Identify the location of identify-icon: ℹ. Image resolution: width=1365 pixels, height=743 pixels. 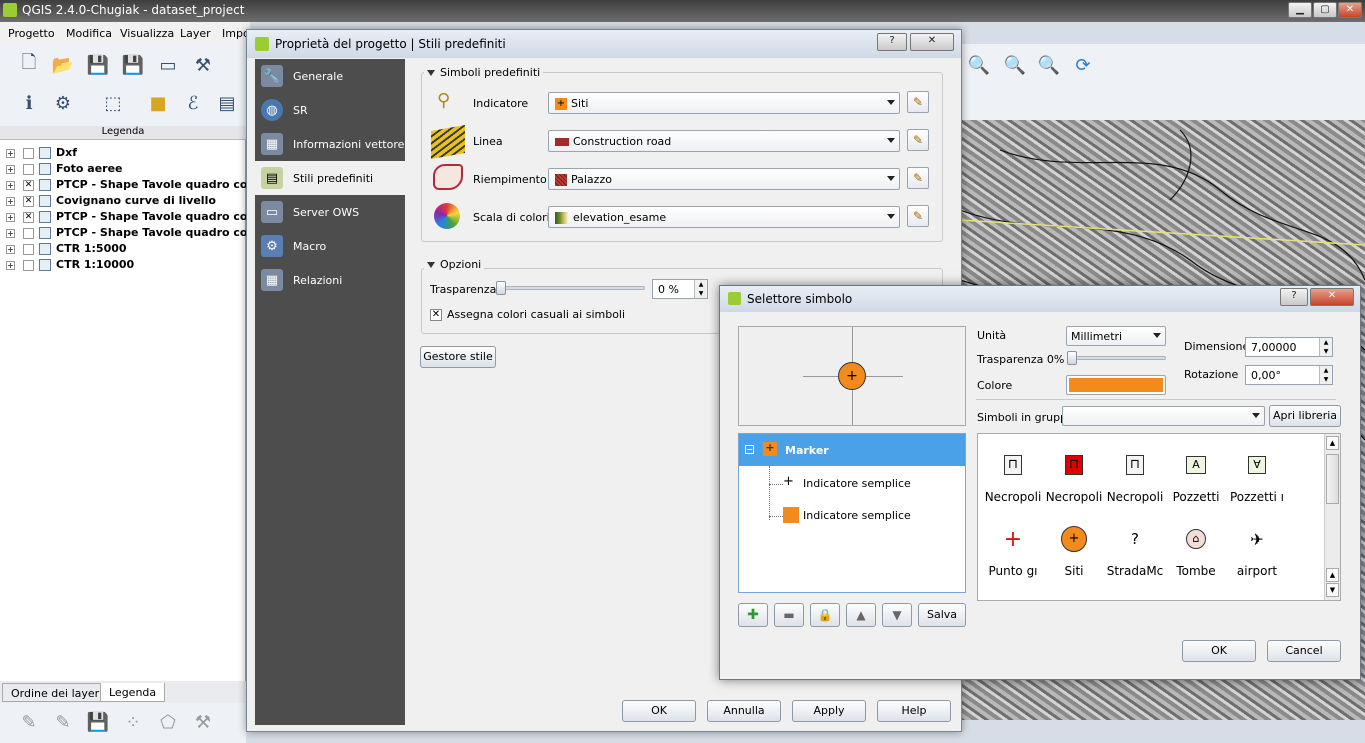
(29, 103).